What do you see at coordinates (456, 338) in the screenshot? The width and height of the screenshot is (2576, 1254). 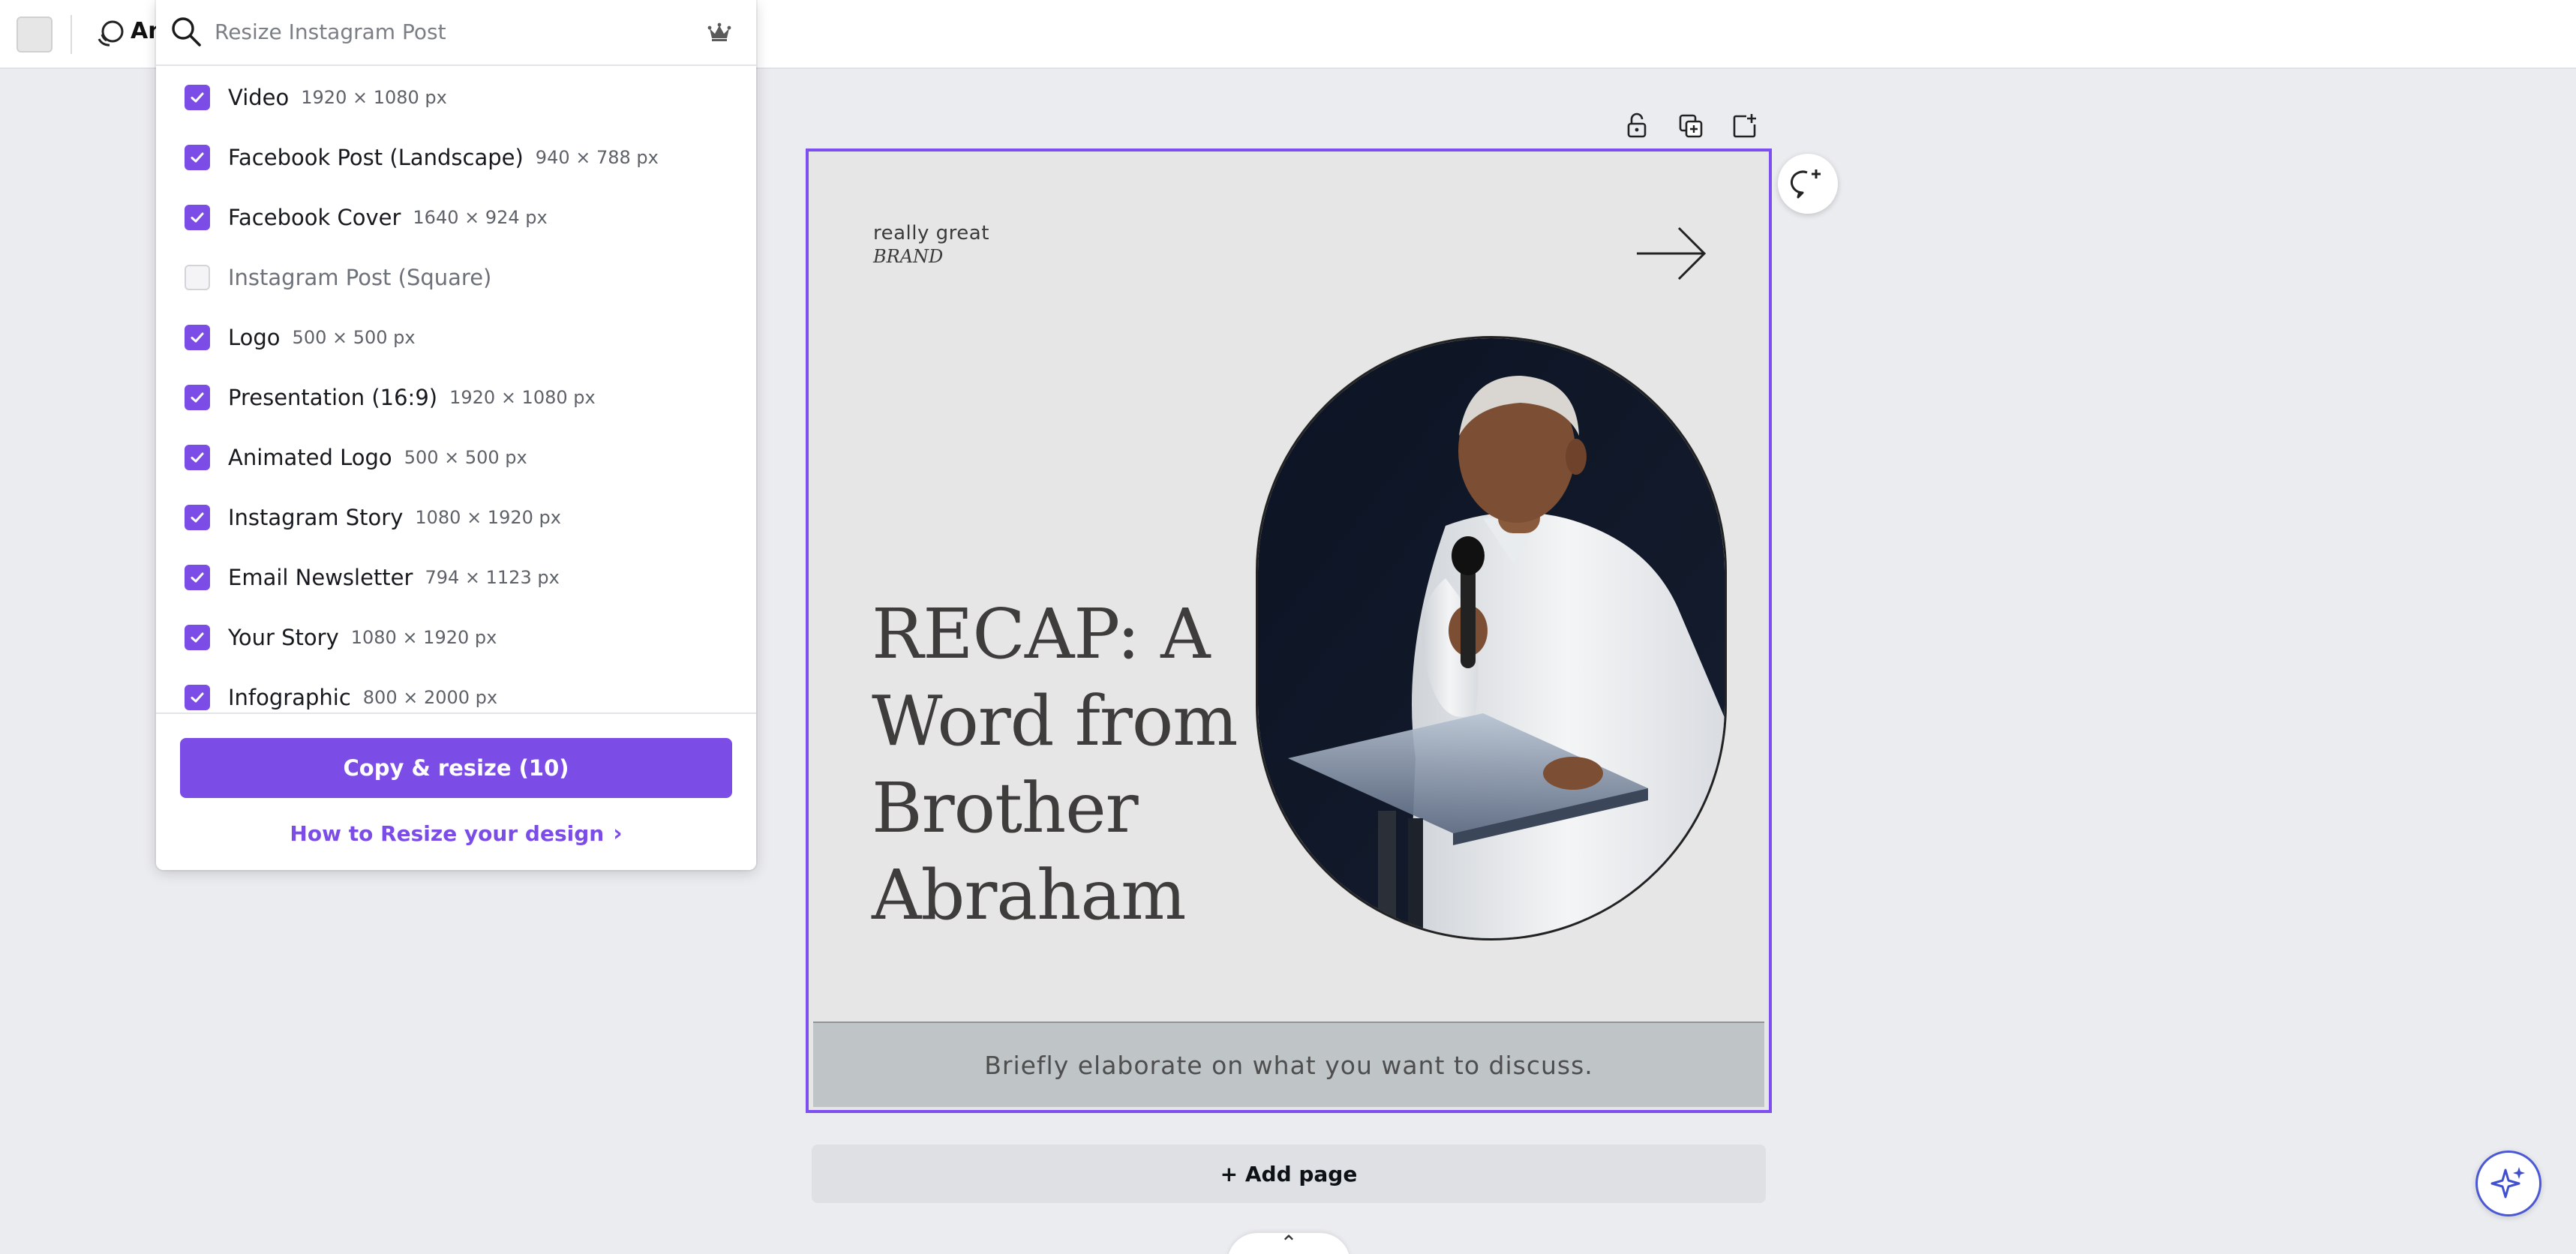 I see `resize-option-logo: Logo 500 × 500 px` at bounding box center [456, 338].